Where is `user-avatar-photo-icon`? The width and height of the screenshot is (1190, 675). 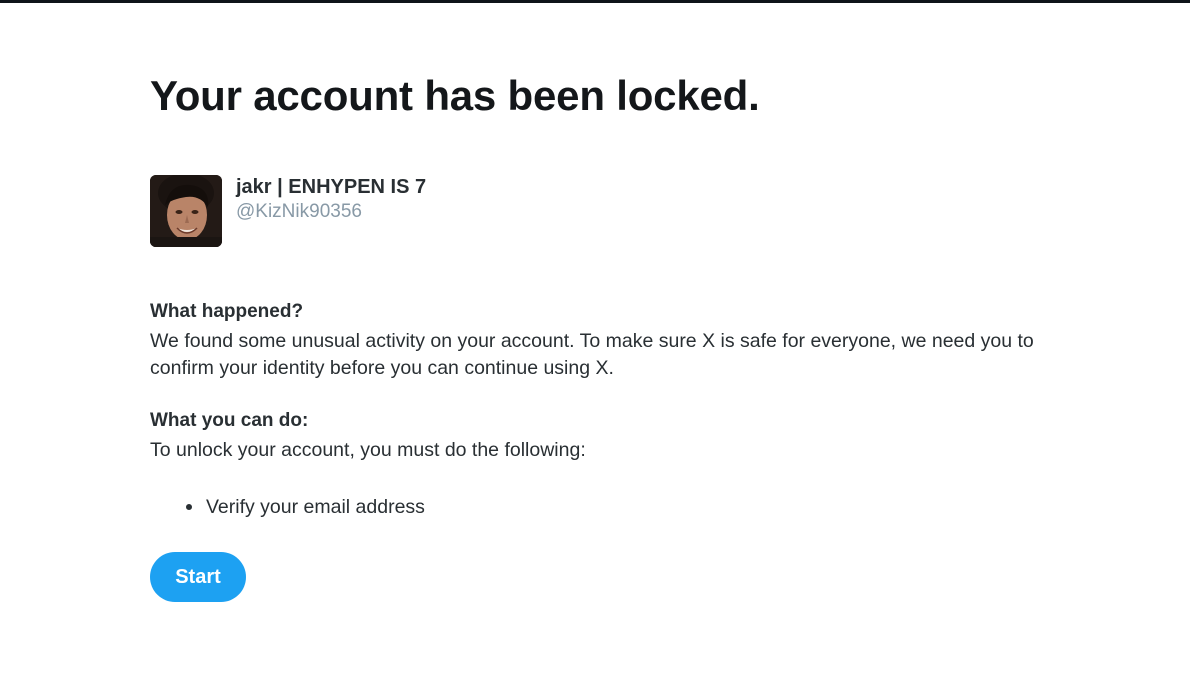
user-avatar-photo-icon is located at coordinates (186, 211).